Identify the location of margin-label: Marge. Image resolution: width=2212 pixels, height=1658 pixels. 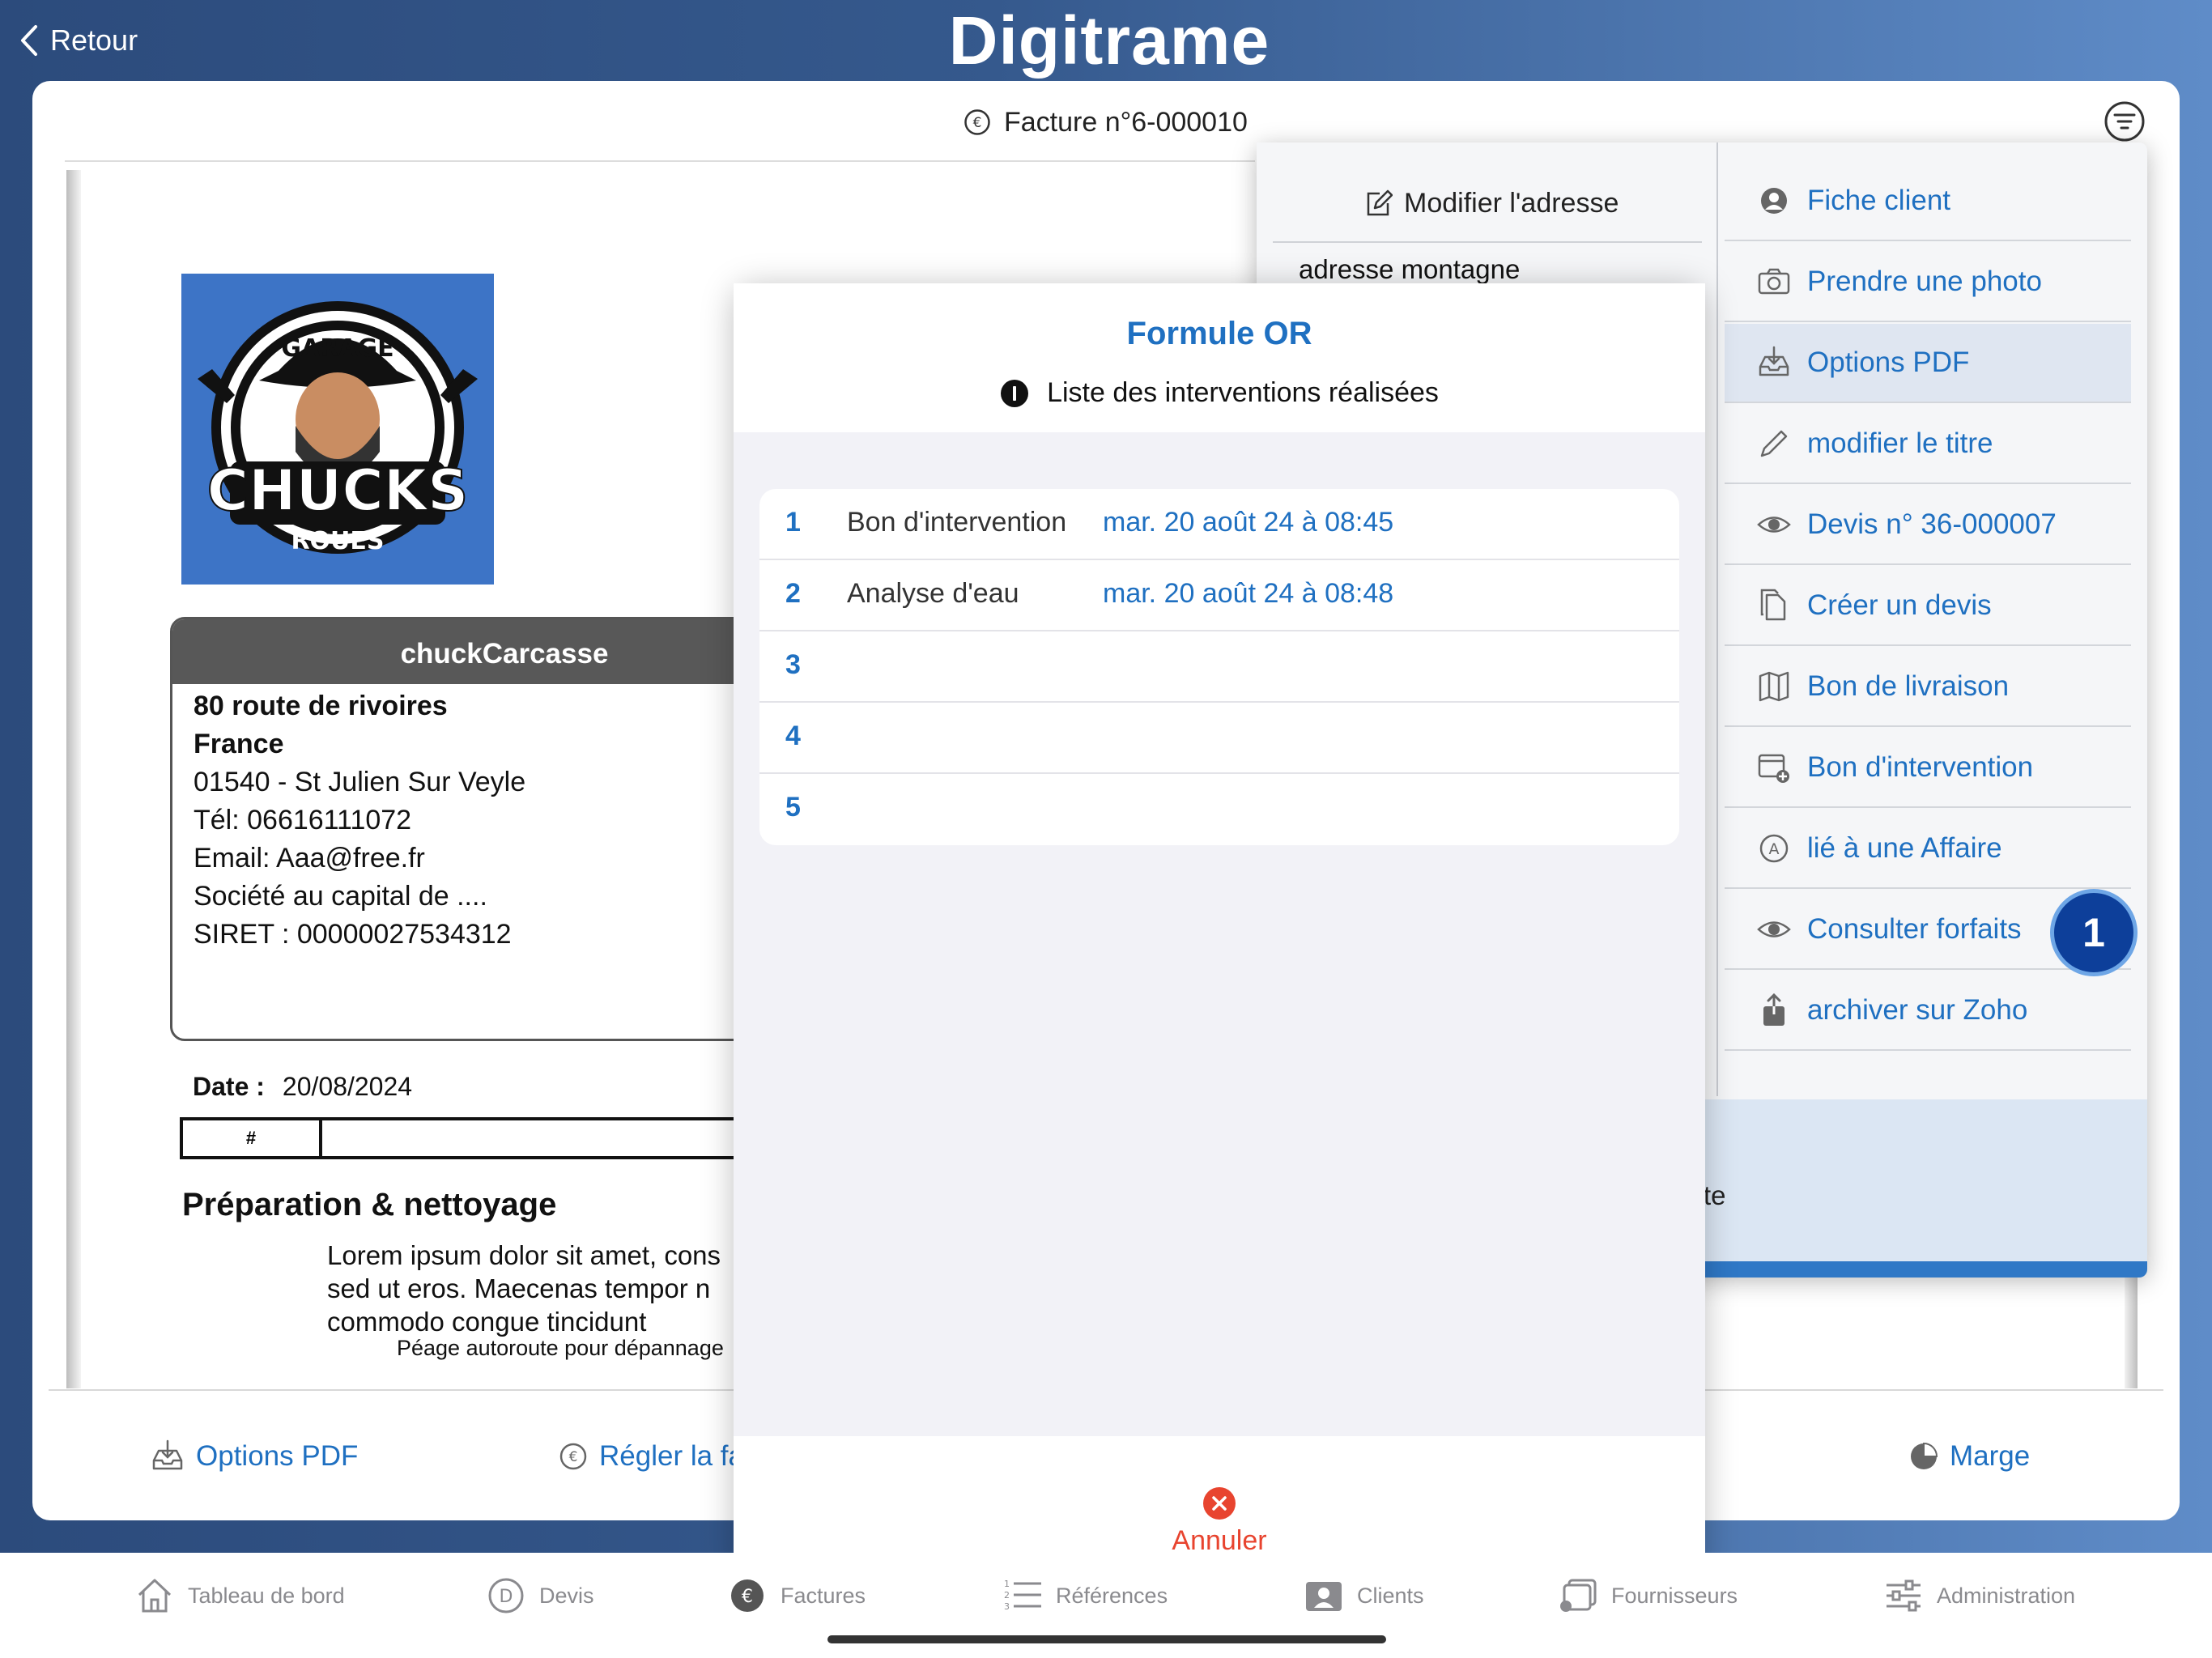
(1991, 1456).